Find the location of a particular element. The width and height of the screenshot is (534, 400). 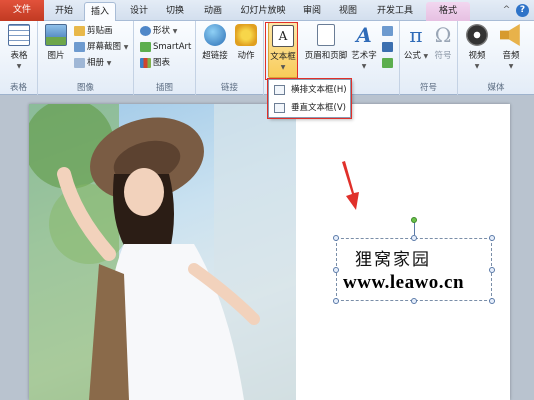

group-label-illustrations: 插图 is located at coordinates (164, 88).